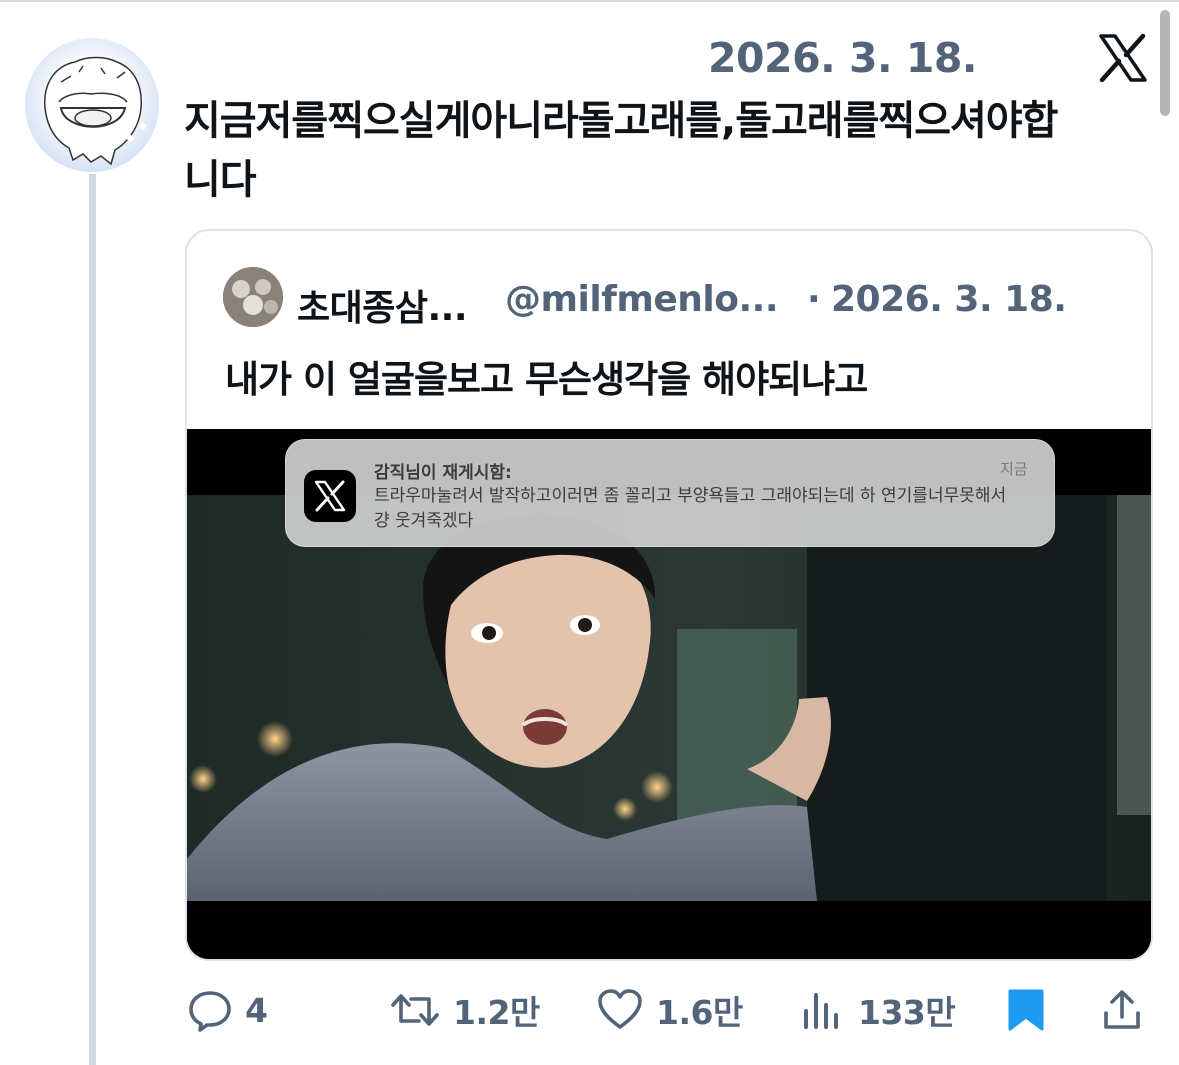 The image size is (1179, 1065). What do you see at coordinates (664, 151) in the screenshot?
I see `tweet-text: 지금저를찍으실게아니라돌고래를,돌고래를찍으셔야합 니다` at bounding box center [664, 151].